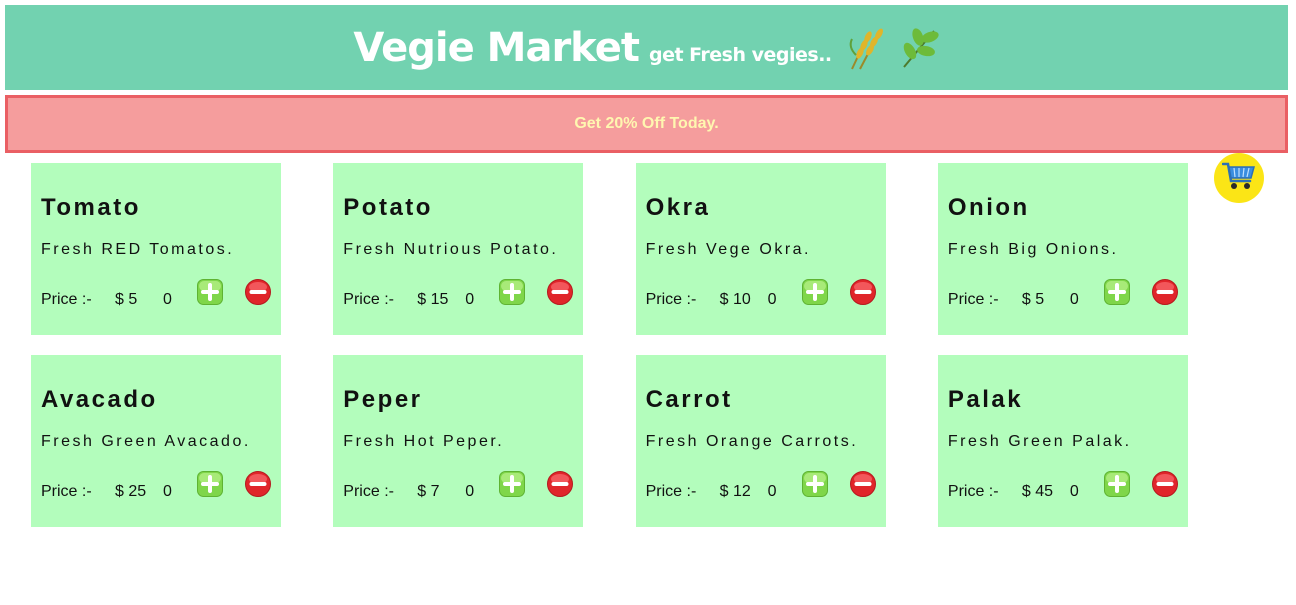 The height and width of the screenshot is (605, 1296). I want to click on cart-icon, so click(1238, 178).